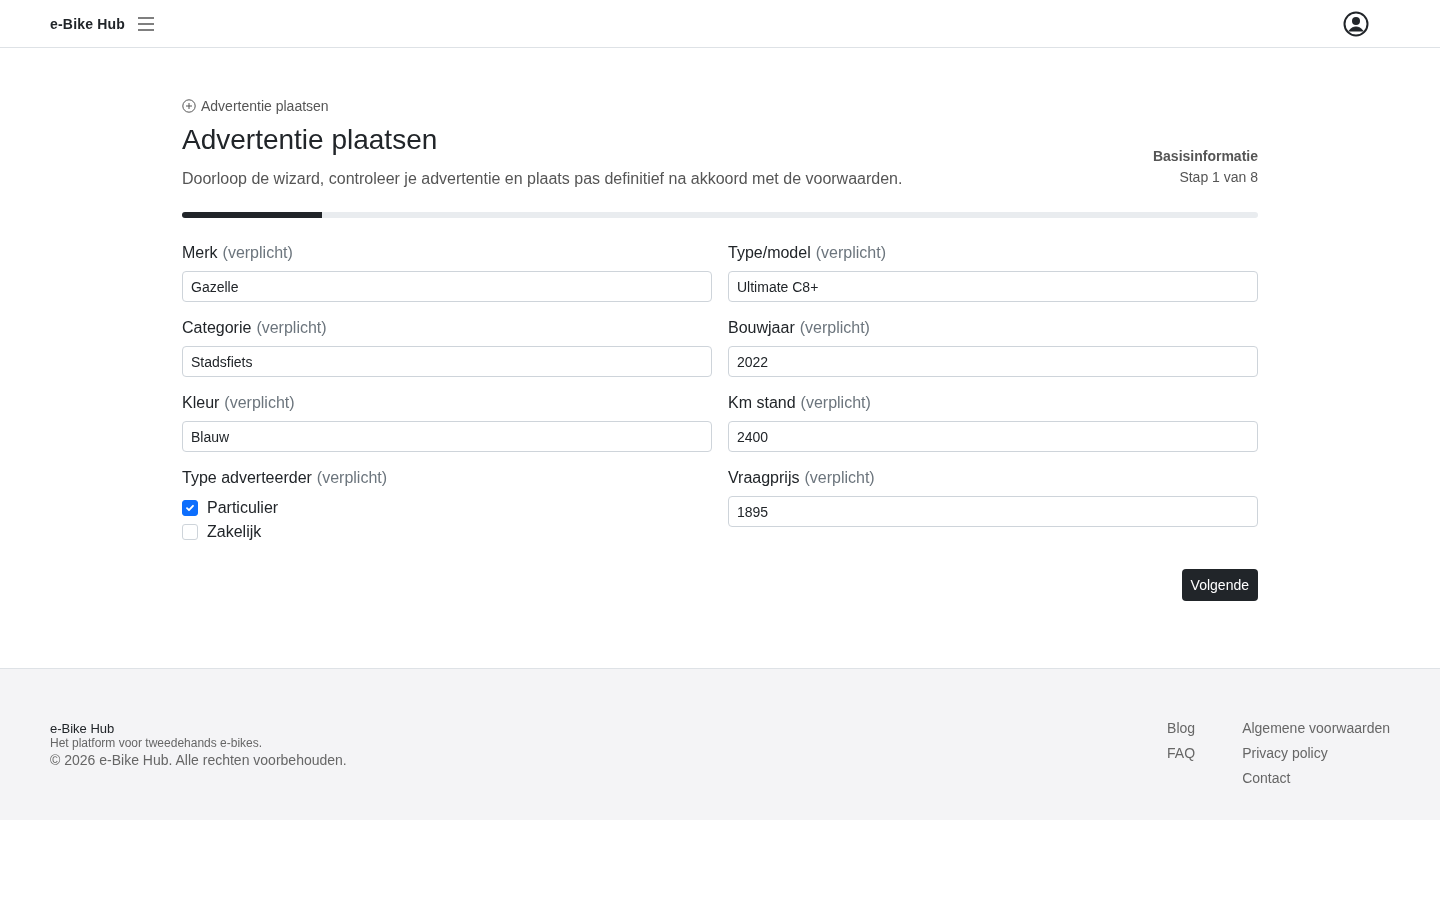  I want to click on footer-link: Privacy policy, so click(1316, 753).